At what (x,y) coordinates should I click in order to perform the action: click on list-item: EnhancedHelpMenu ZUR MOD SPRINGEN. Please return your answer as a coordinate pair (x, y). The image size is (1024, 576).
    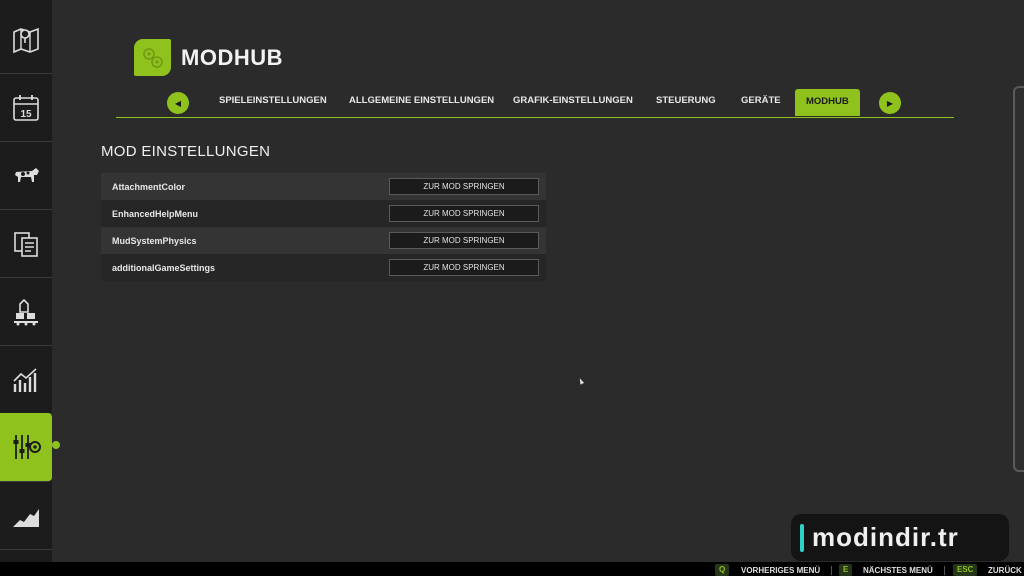
    Looking at the image, I should click on (323, 213).